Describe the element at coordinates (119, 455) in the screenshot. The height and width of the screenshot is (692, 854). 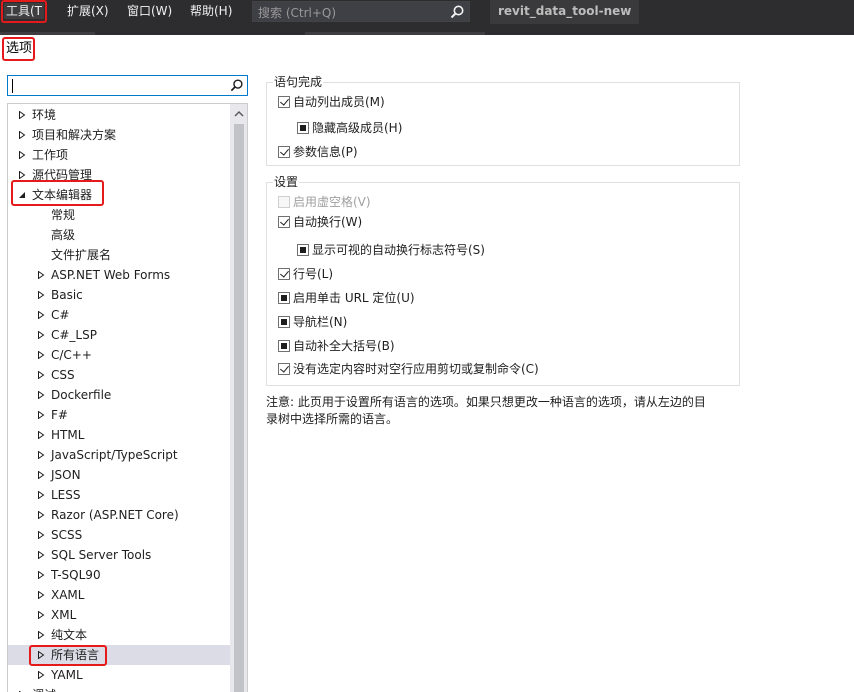
I see `tree-item: JavaScript/TypeScript` at that location.